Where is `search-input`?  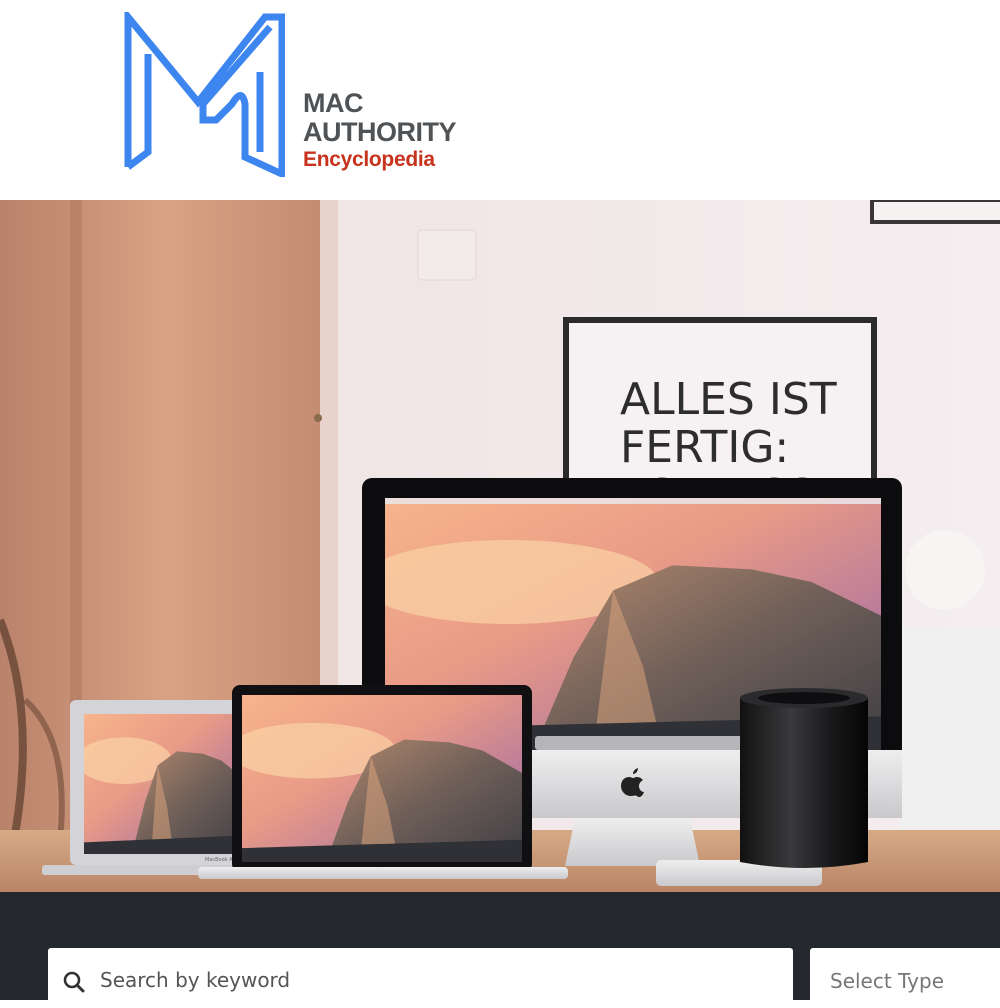 search-input is located at coordinates (430, 980).